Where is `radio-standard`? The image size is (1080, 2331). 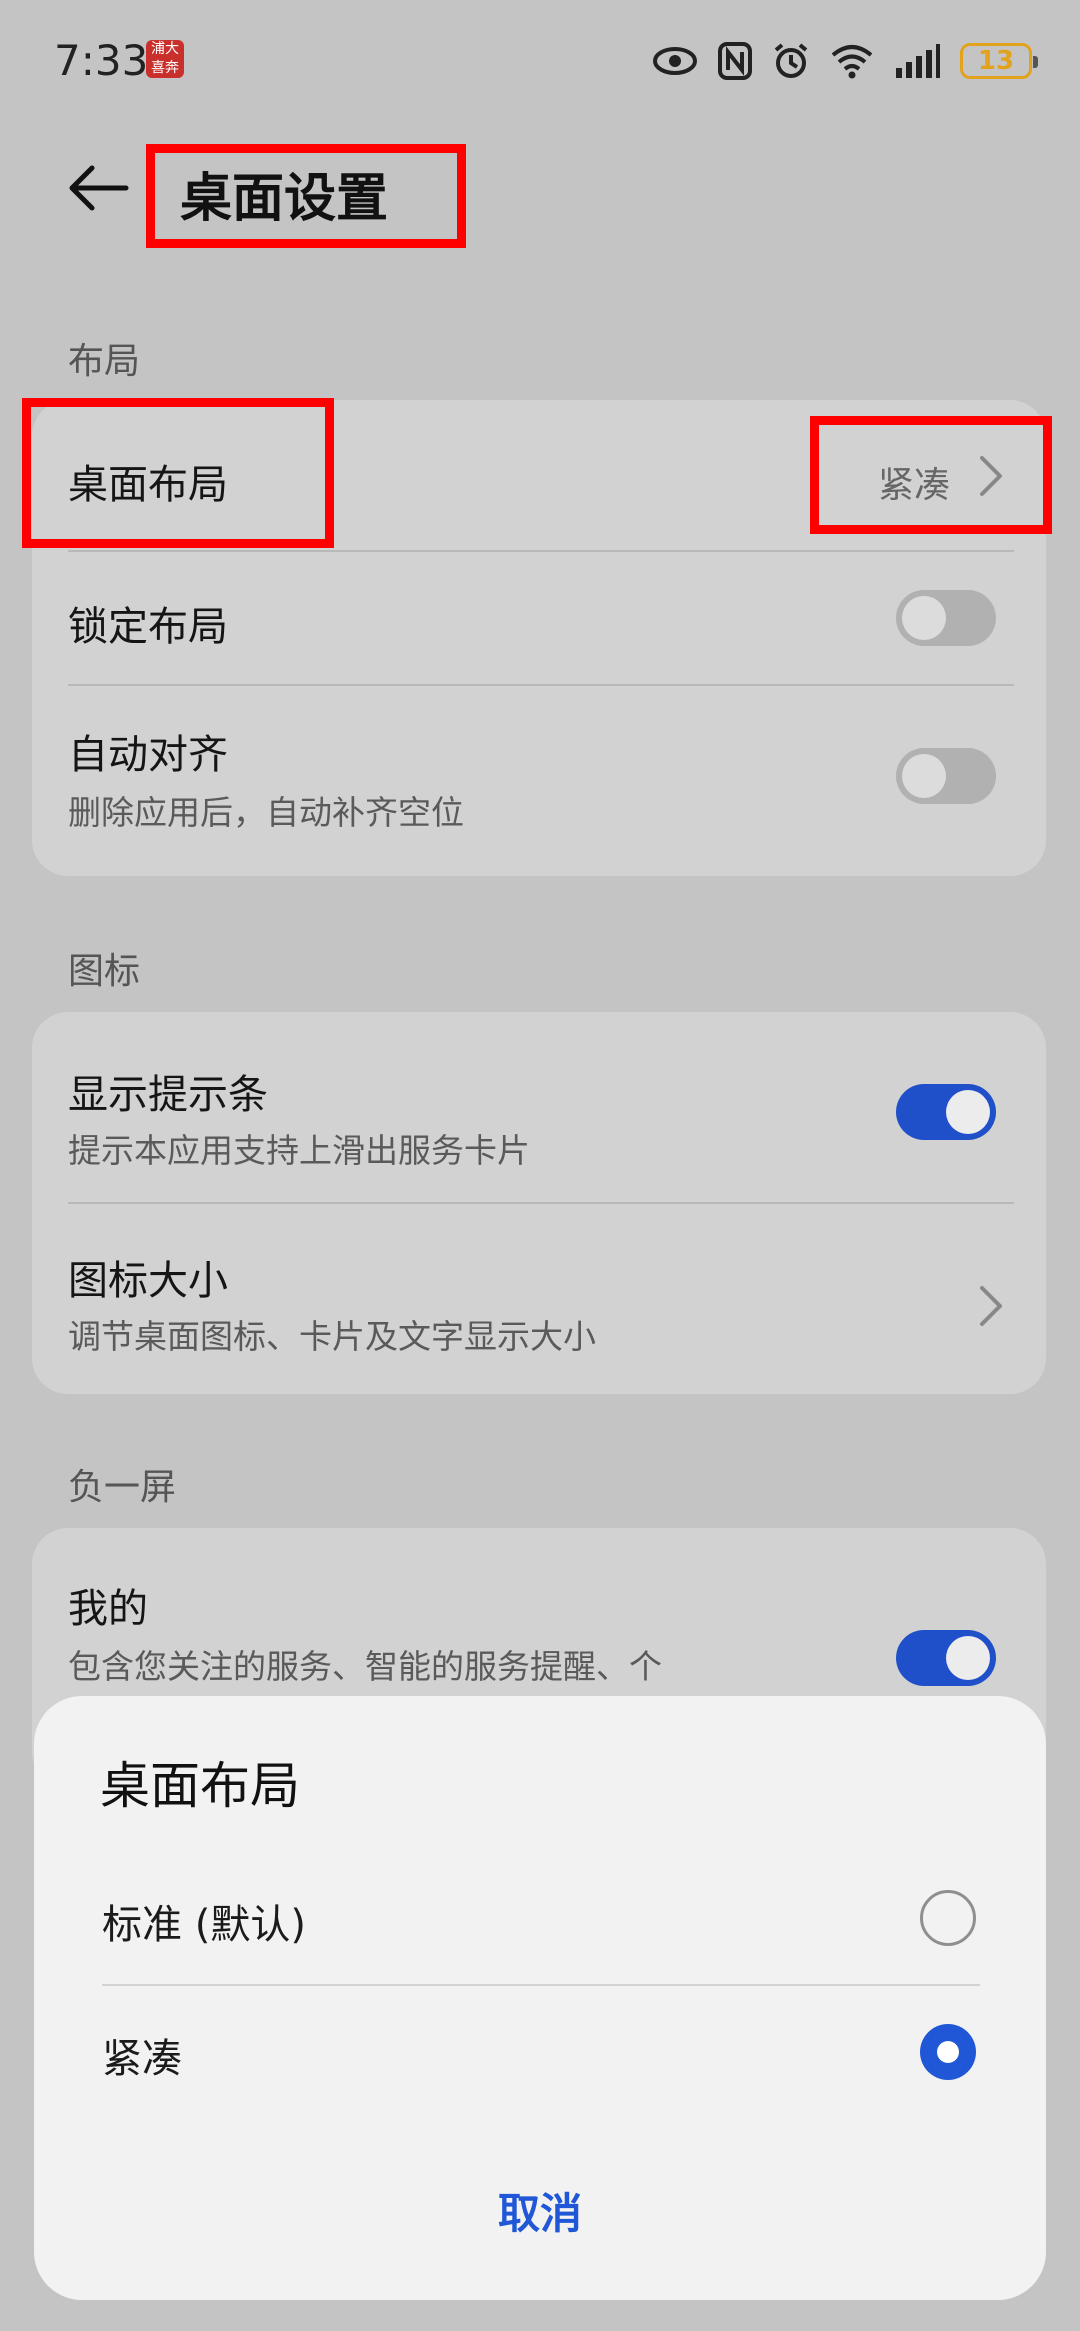 radio-standard is located at coordinates (948, 1918).